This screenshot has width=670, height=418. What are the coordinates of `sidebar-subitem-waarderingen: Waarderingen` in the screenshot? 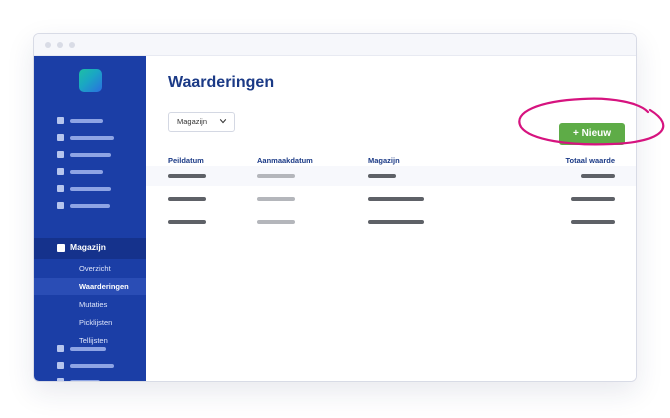 It's located at (90, 286).